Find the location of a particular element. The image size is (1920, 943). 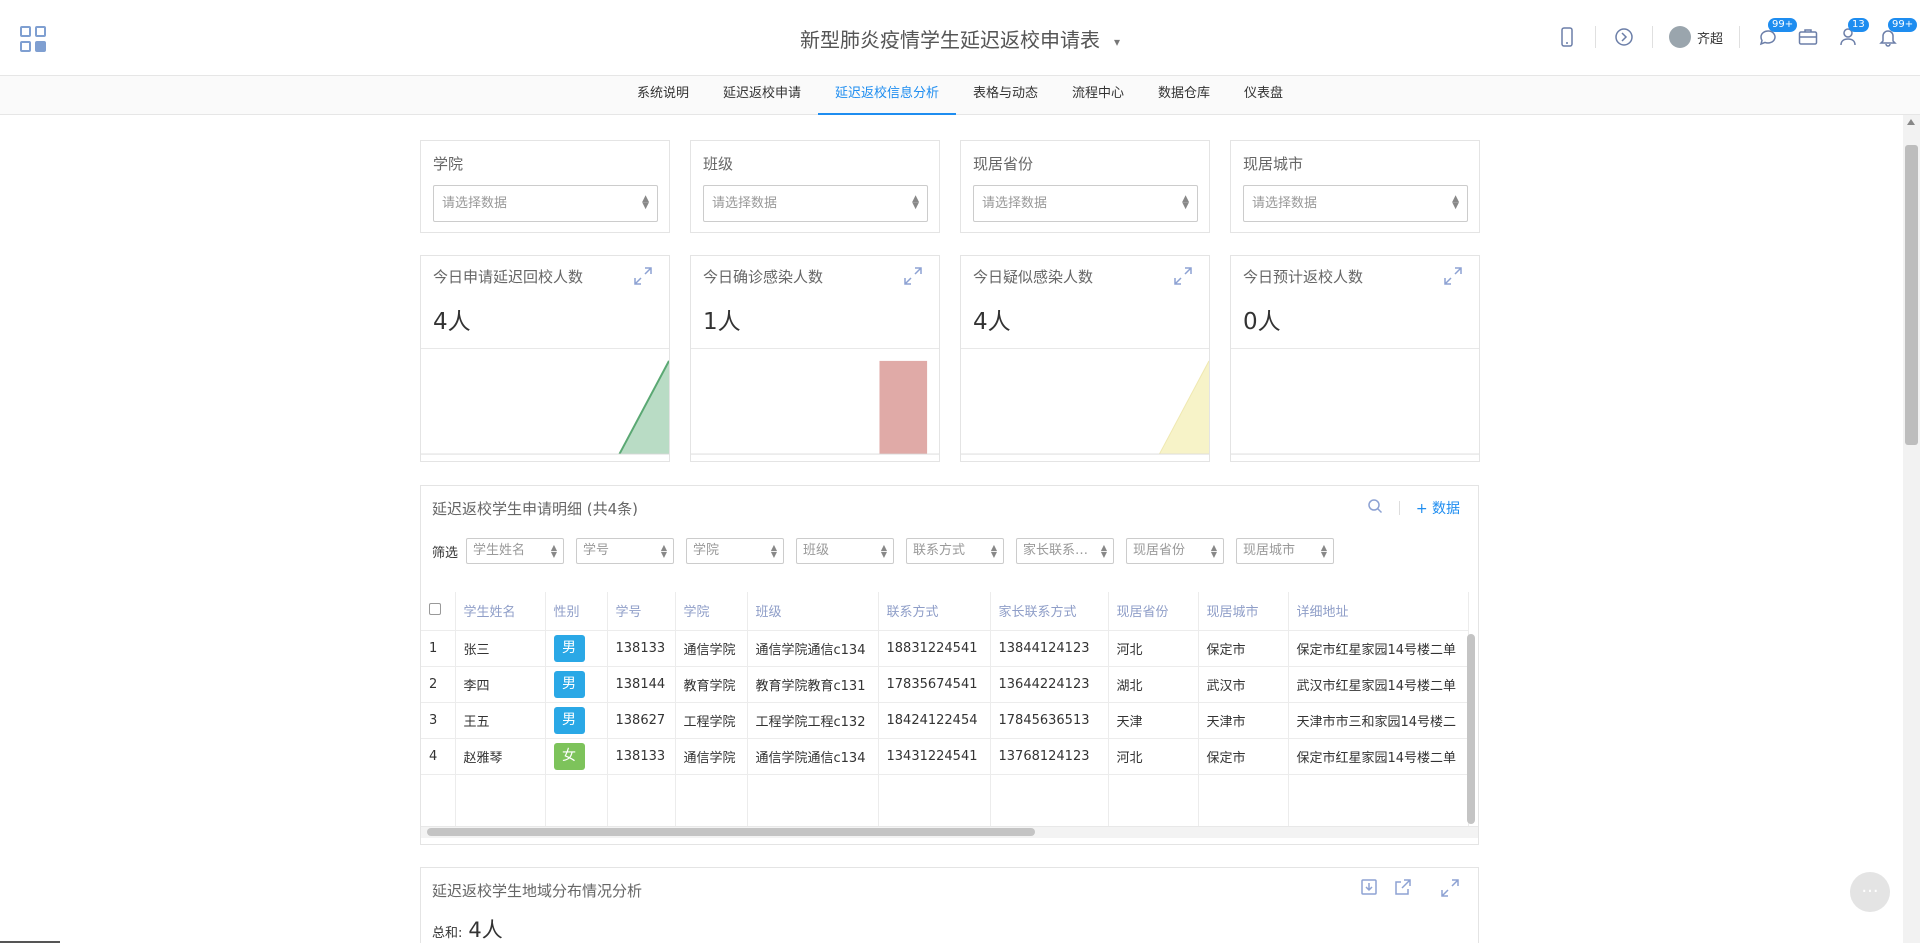

title-text: 新型肺炎疫情学生延迟返校申请表 is located at coordinates (949, 40).